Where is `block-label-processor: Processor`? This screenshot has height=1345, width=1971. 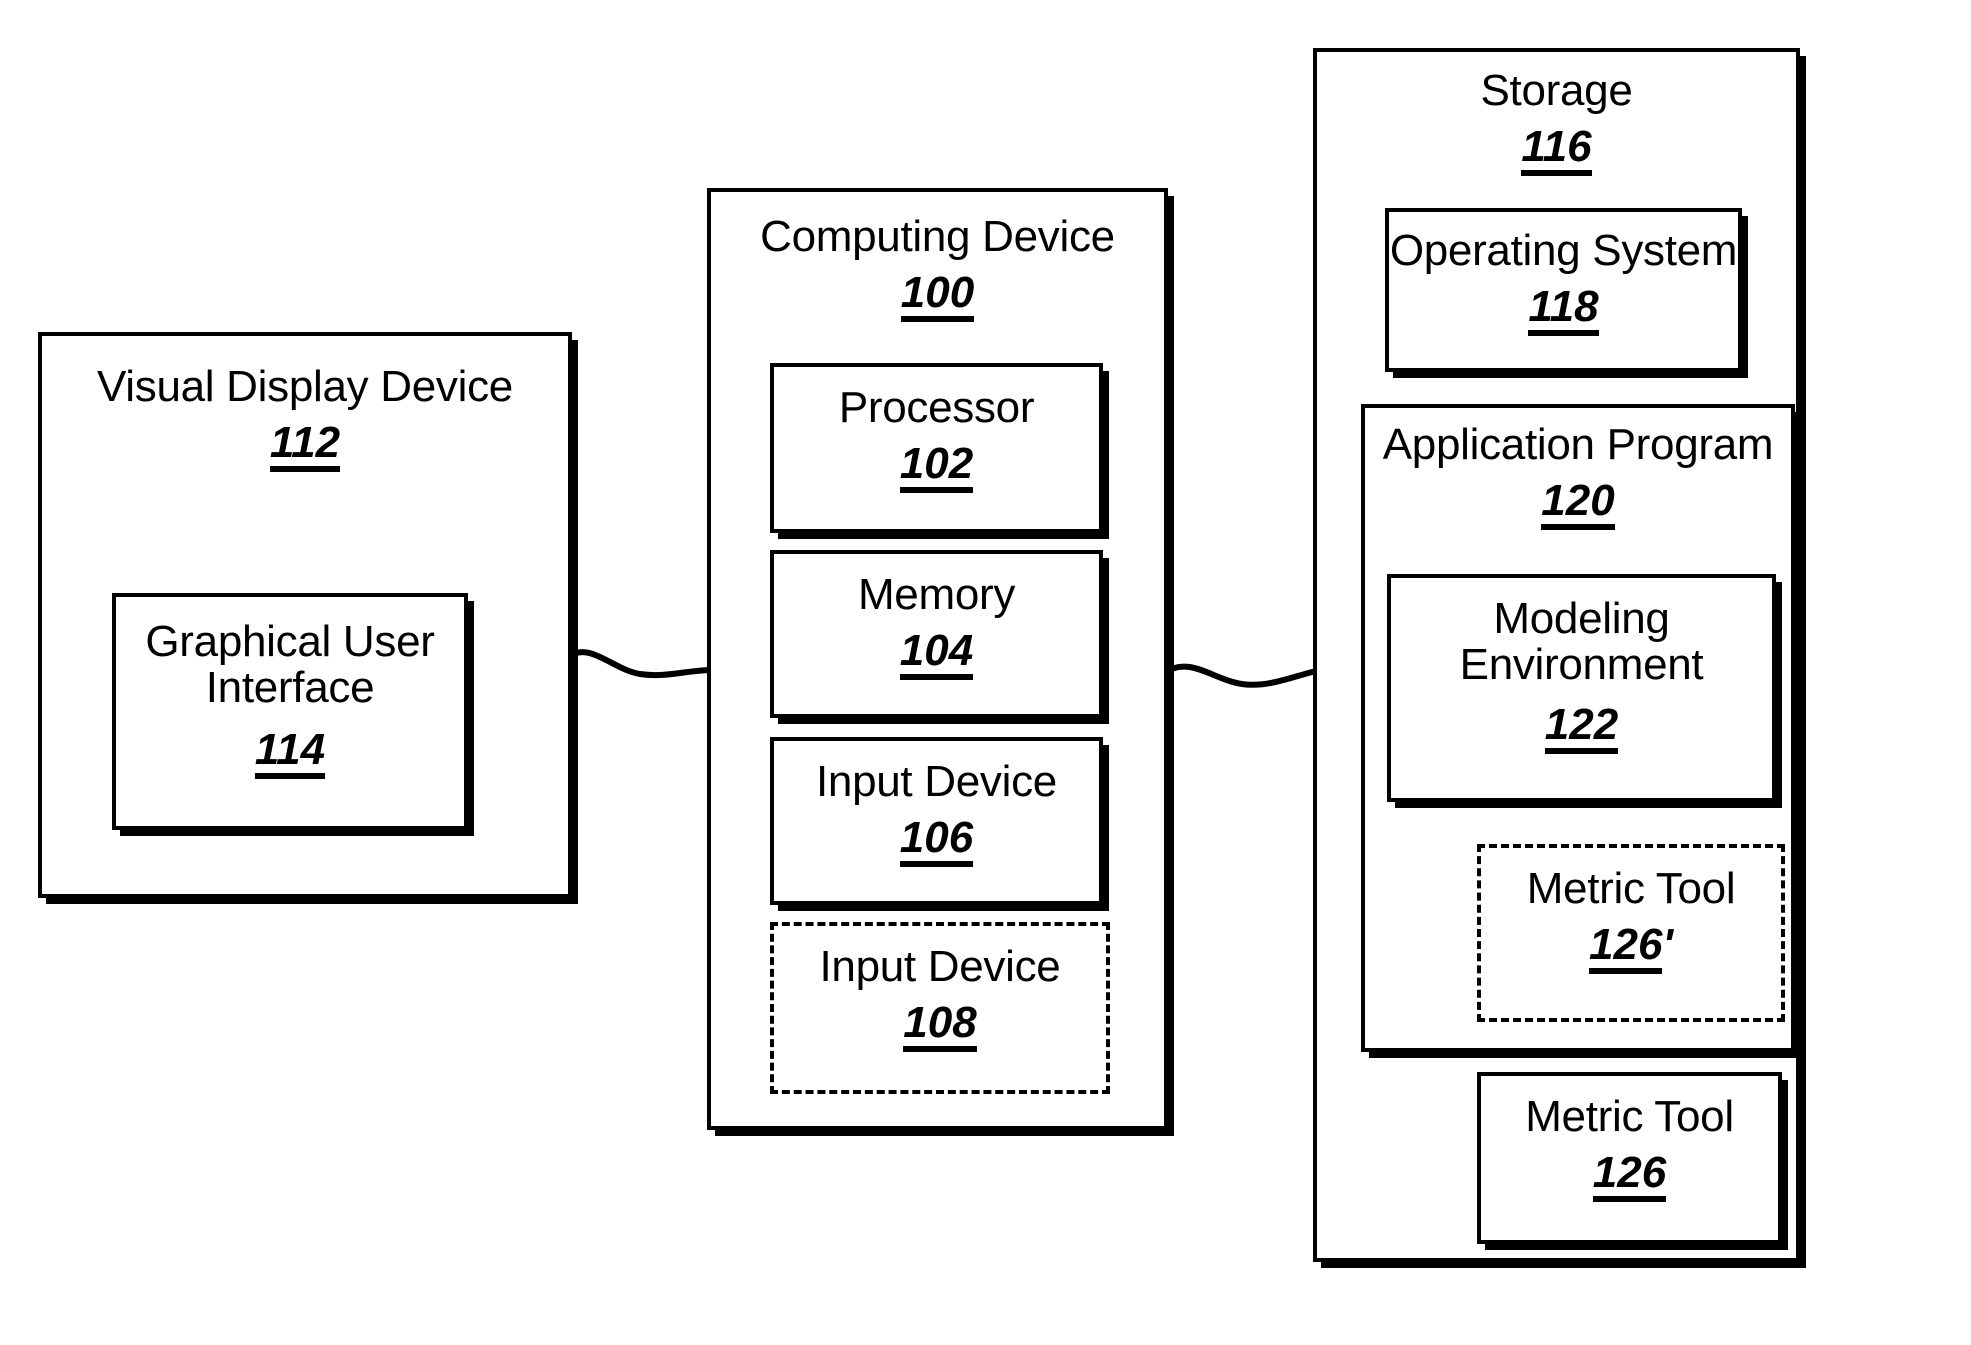 block-label-processor: Processor is located at coordinates (936, 407).